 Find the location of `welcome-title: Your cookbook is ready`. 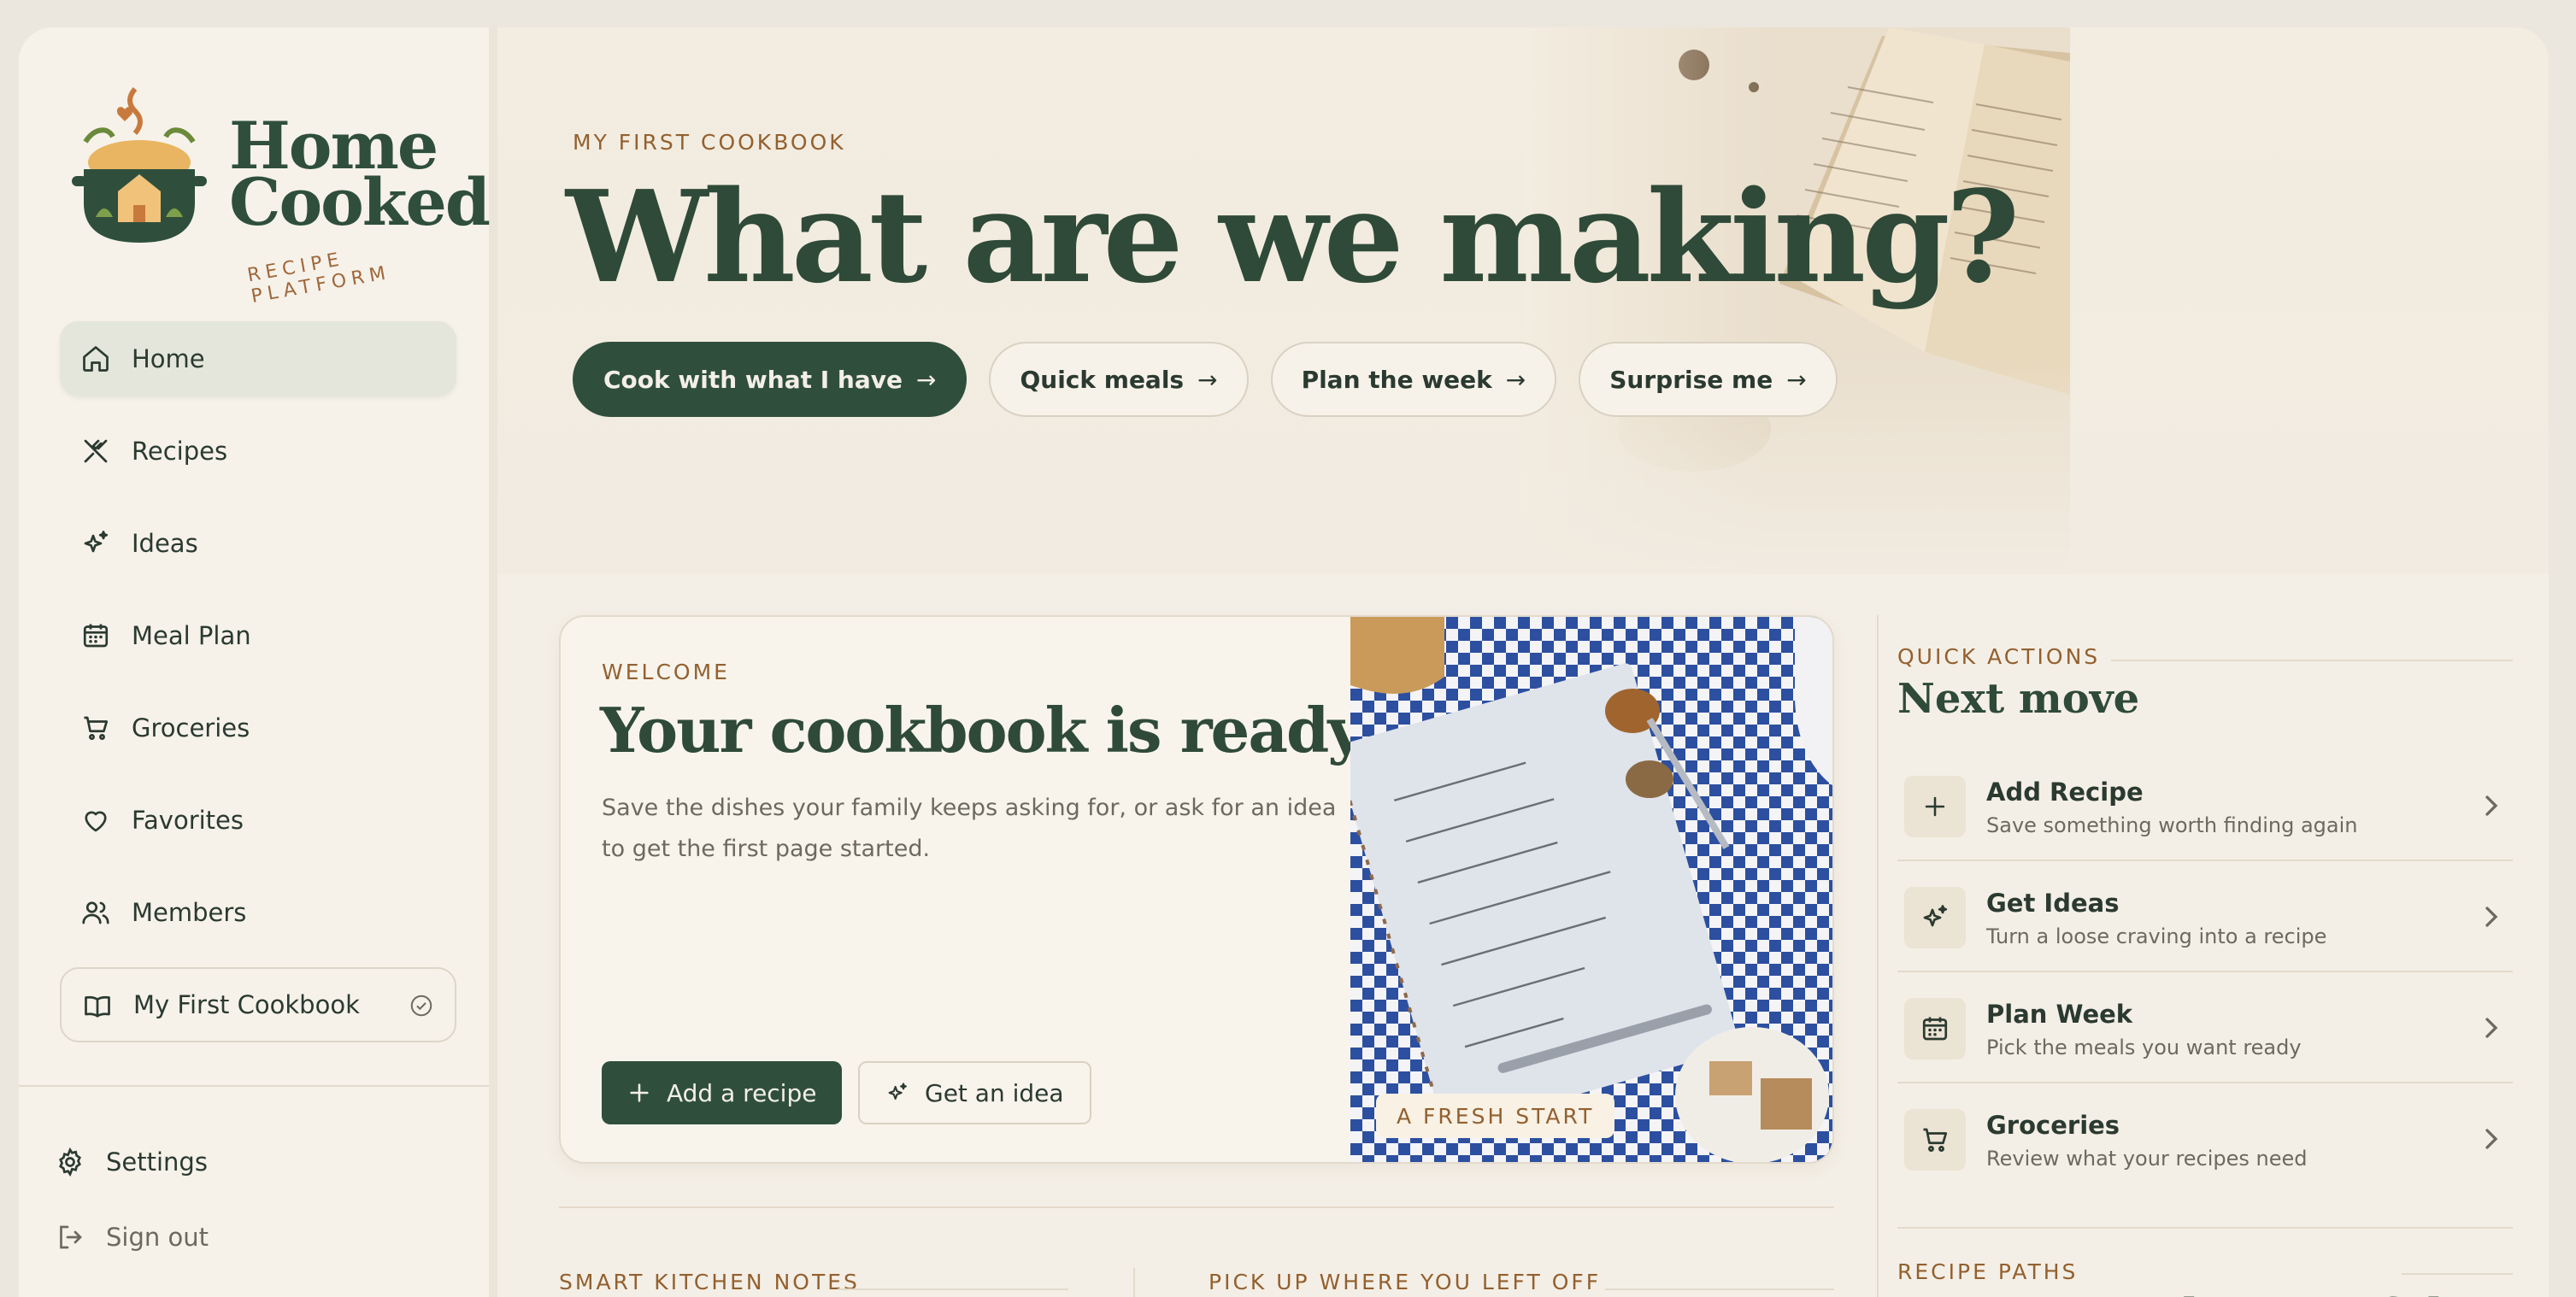

welcome-title: Your cookbook is ready is located at coordinates (981, 730).